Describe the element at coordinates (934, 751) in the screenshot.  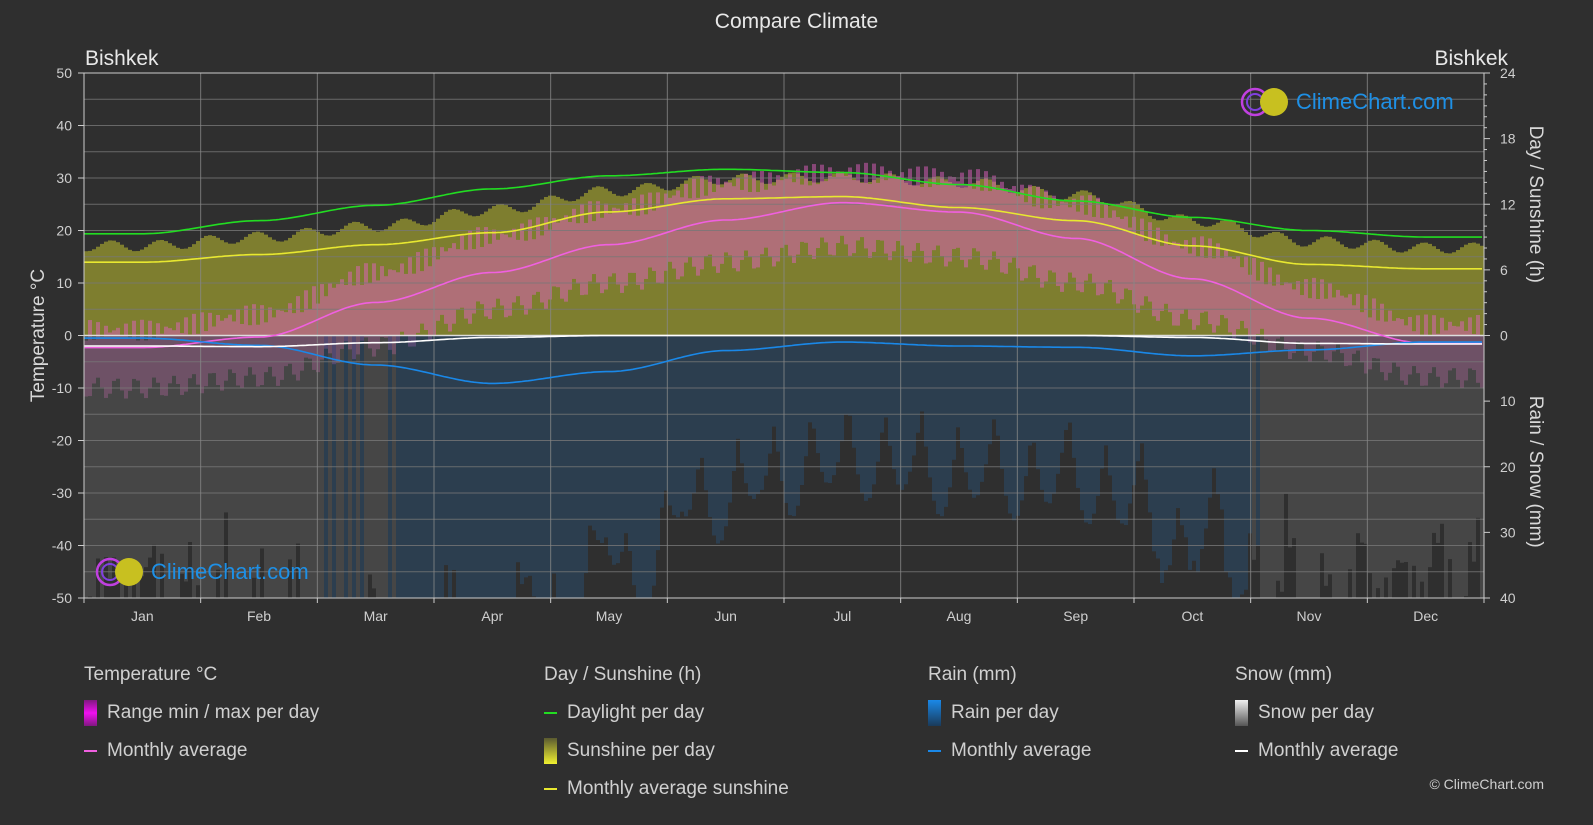
I see `rain-avg-swatch` at that location.